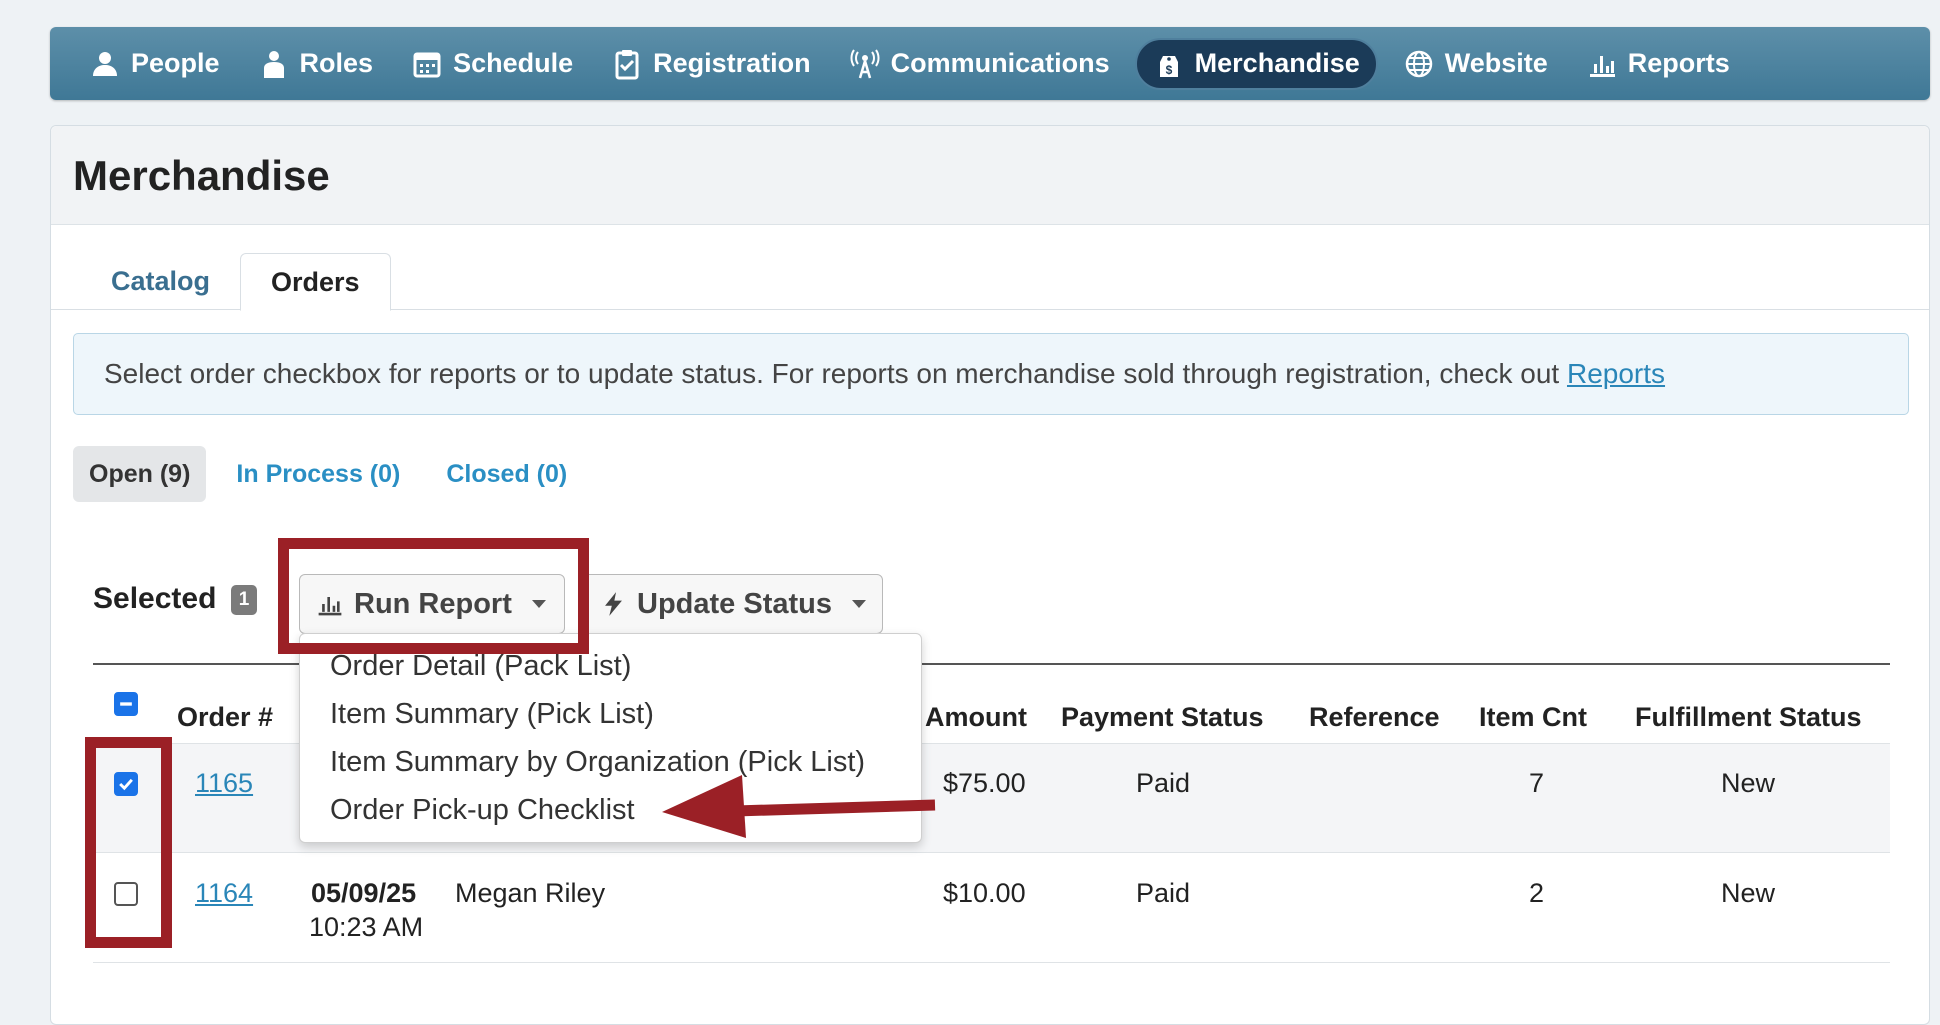 Image resolution: width=1940 pixels, height=1025 pixels. What do you see at coordinates (201, 175) in the screenshot?
I see `page-title: Merchandise` at bounding box center [201, 175].